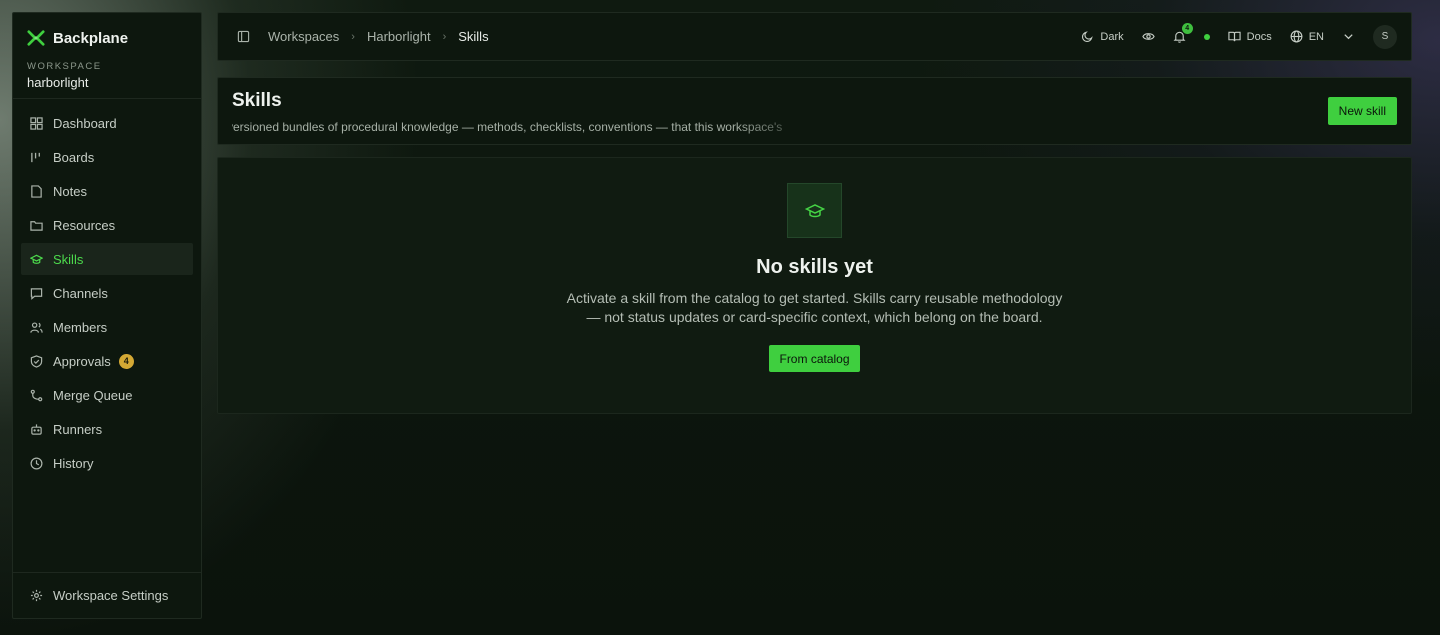 The width and height of the screenshot is (1440, 635). I want to click on sidebar-item-runners: Runners, so click(107, 429).